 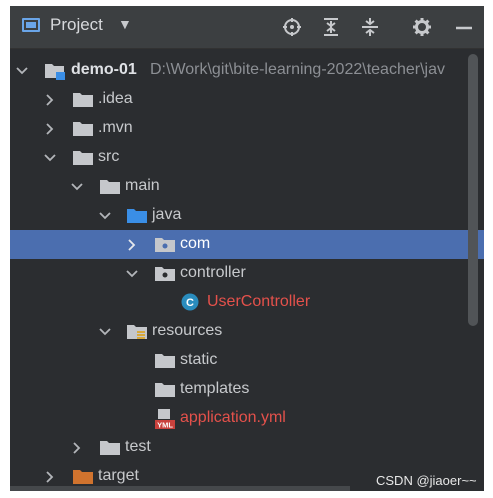 I want to click on tree-item-label: static, so click(x=199, y=359).